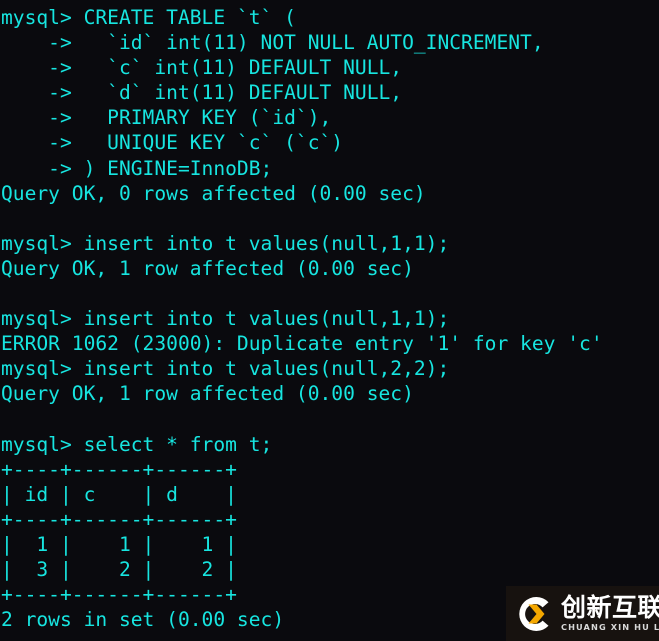  Describe the element at coordinates (534, 614) in the screenshot. I see `brand-c-mark-icon` at that location.